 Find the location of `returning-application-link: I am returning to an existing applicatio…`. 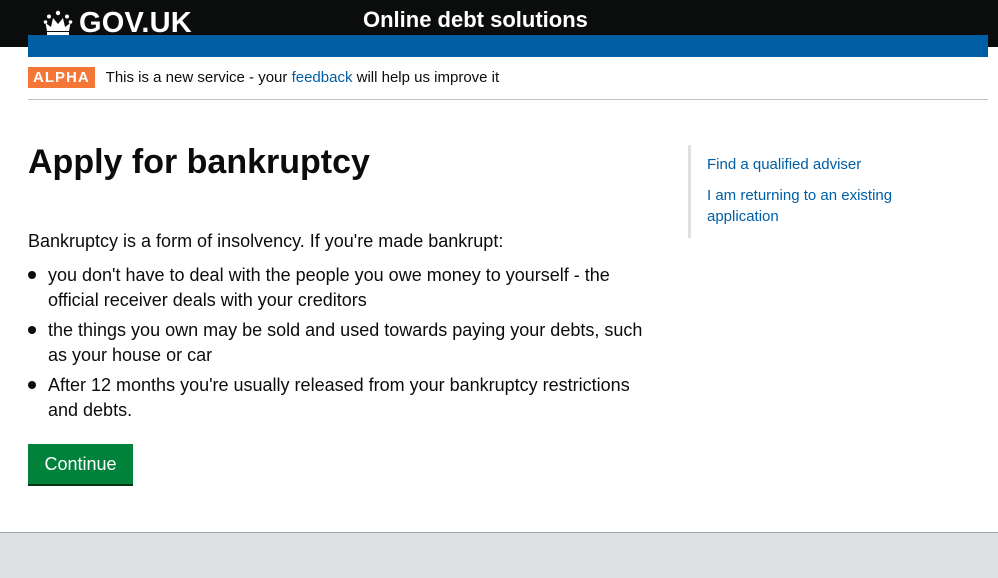

returning-application-link: I am returning to an existing applicatio… is located at coordinates (812, 206).